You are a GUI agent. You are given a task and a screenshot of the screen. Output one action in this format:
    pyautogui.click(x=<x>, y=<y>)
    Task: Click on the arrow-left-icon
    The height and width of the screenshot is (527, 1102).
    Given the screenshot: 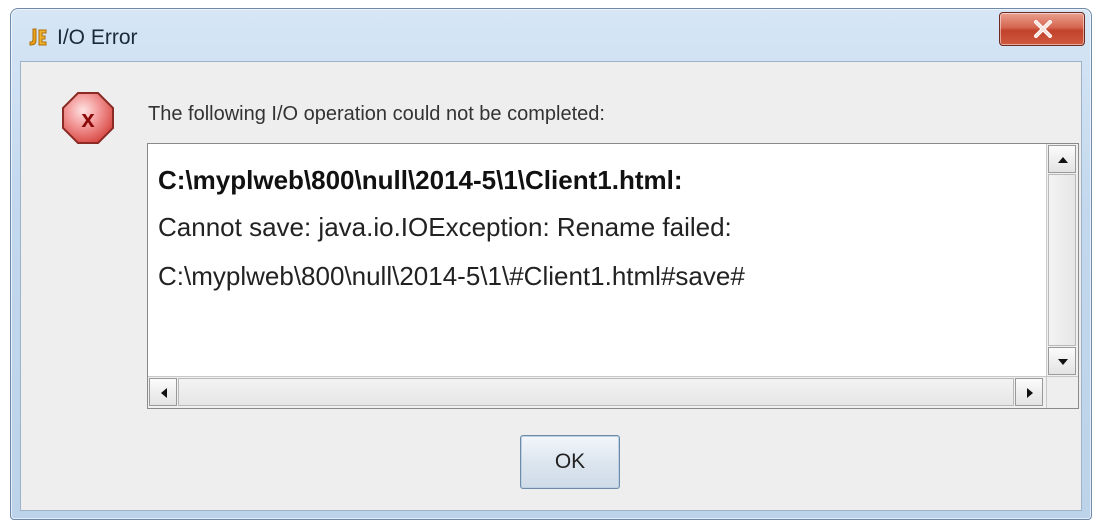 What is the action you would take?
    pyautogui.click(x=164, y=393)
    